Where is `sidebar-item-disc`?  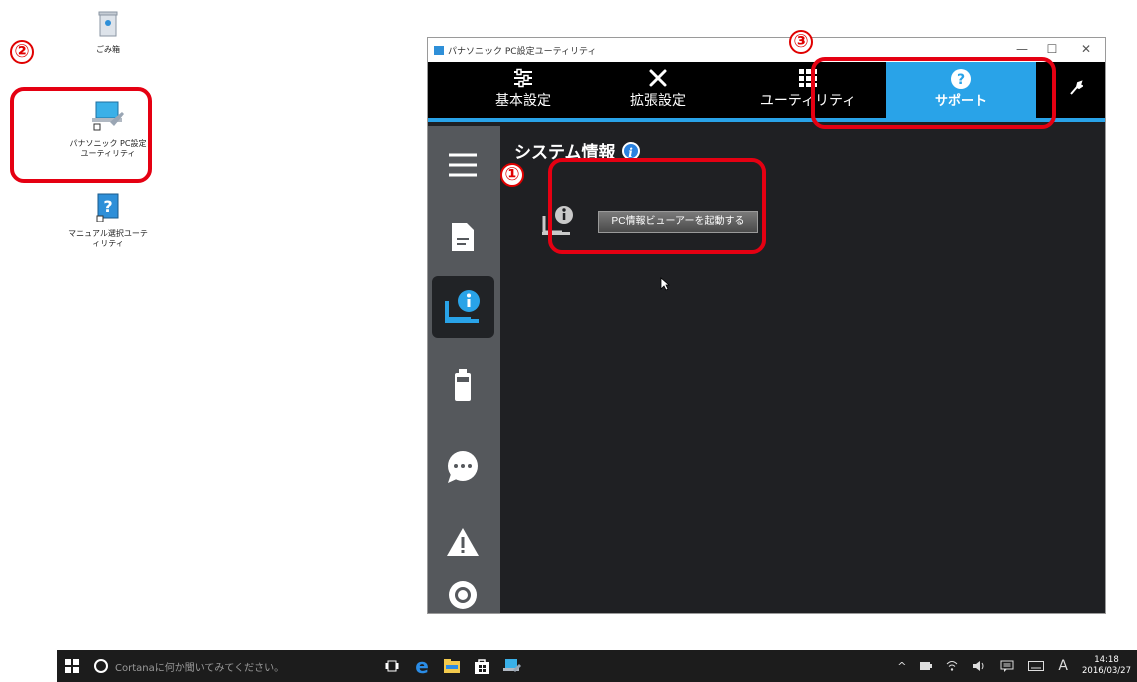 sidebar-item-disc is located at coordinates (463, 595).